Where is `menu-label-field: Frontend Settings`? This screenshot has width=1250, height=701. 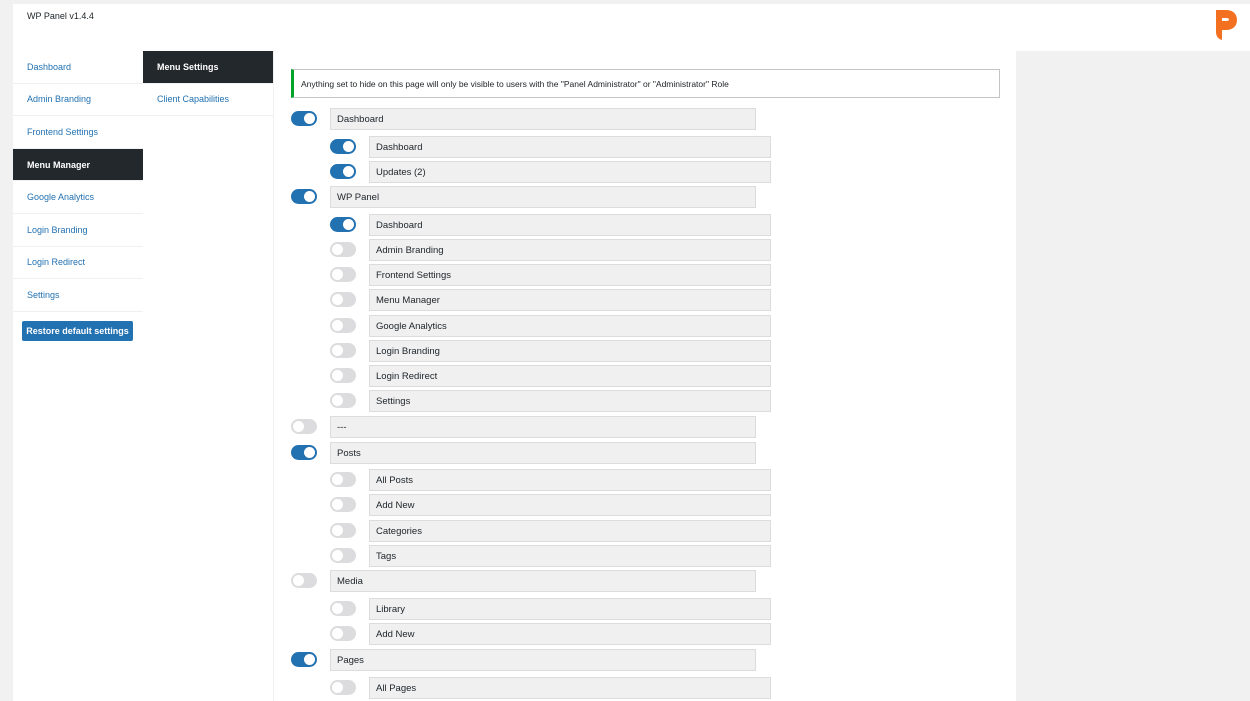
menu-label-field: Frontend Settings is located at coordinates (570, 275).